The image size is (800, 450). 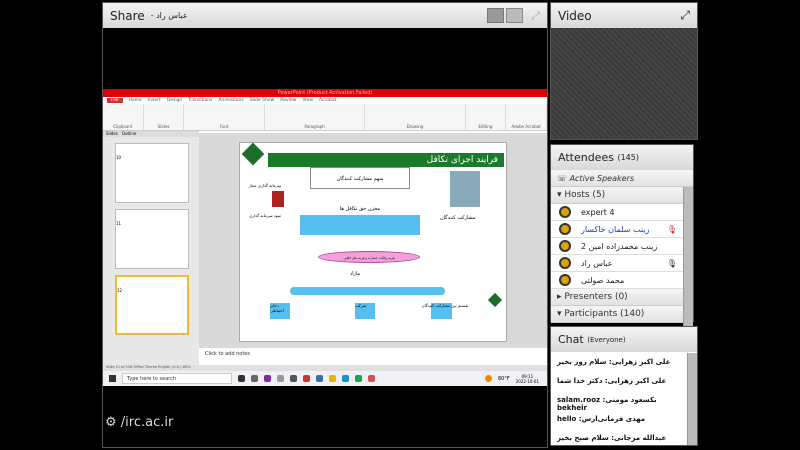 What do you see at coordinates (504, 378) in the screenshot?
I see `temperature: 80°F` at bounding box center [504, 378].